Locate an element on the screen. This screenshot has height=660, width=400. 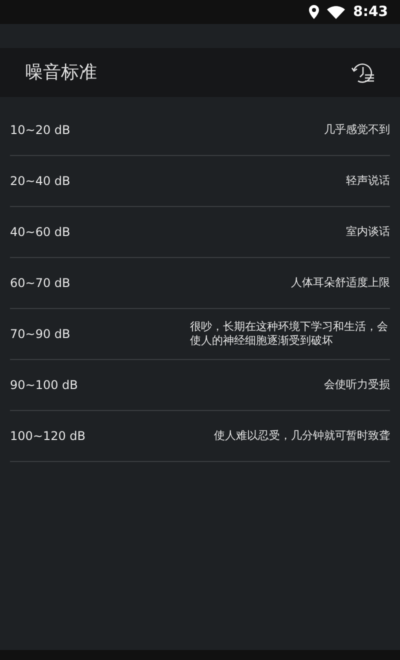
decibel-range: 60~70 dB is located at coordinates (40, 283).